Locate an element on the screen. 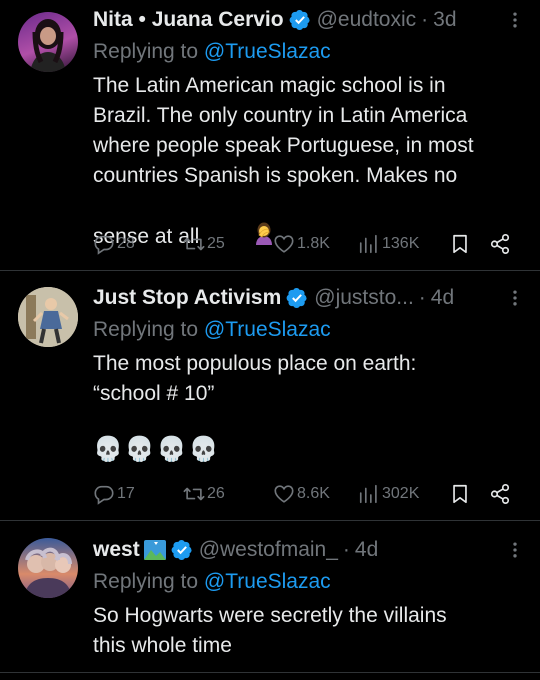 This screenshot has height=680, width=540. tweet-header: west @westofmain_ · 4d is located at coordinates (309, 550).